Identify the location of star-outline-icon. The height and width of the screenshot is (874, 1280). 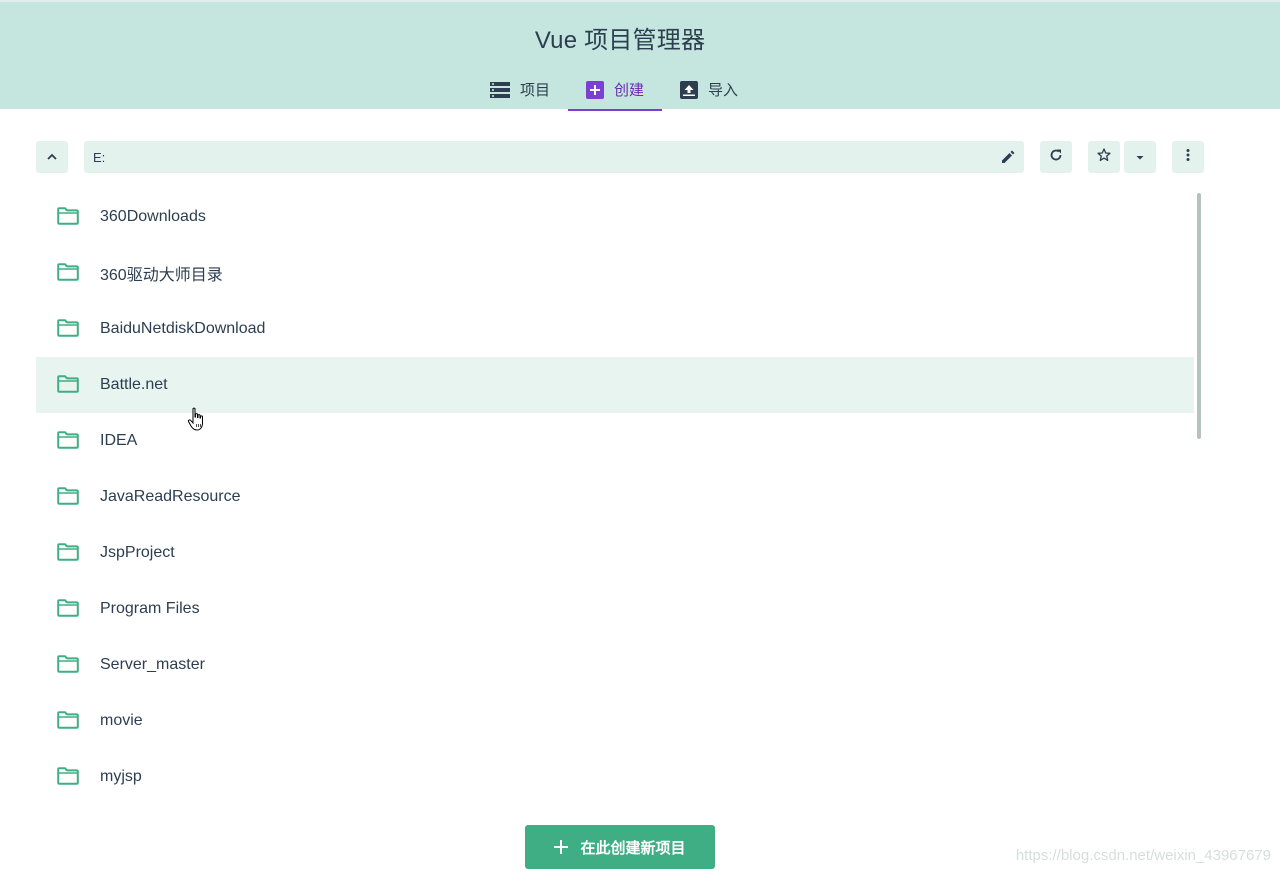
(1104, 157).